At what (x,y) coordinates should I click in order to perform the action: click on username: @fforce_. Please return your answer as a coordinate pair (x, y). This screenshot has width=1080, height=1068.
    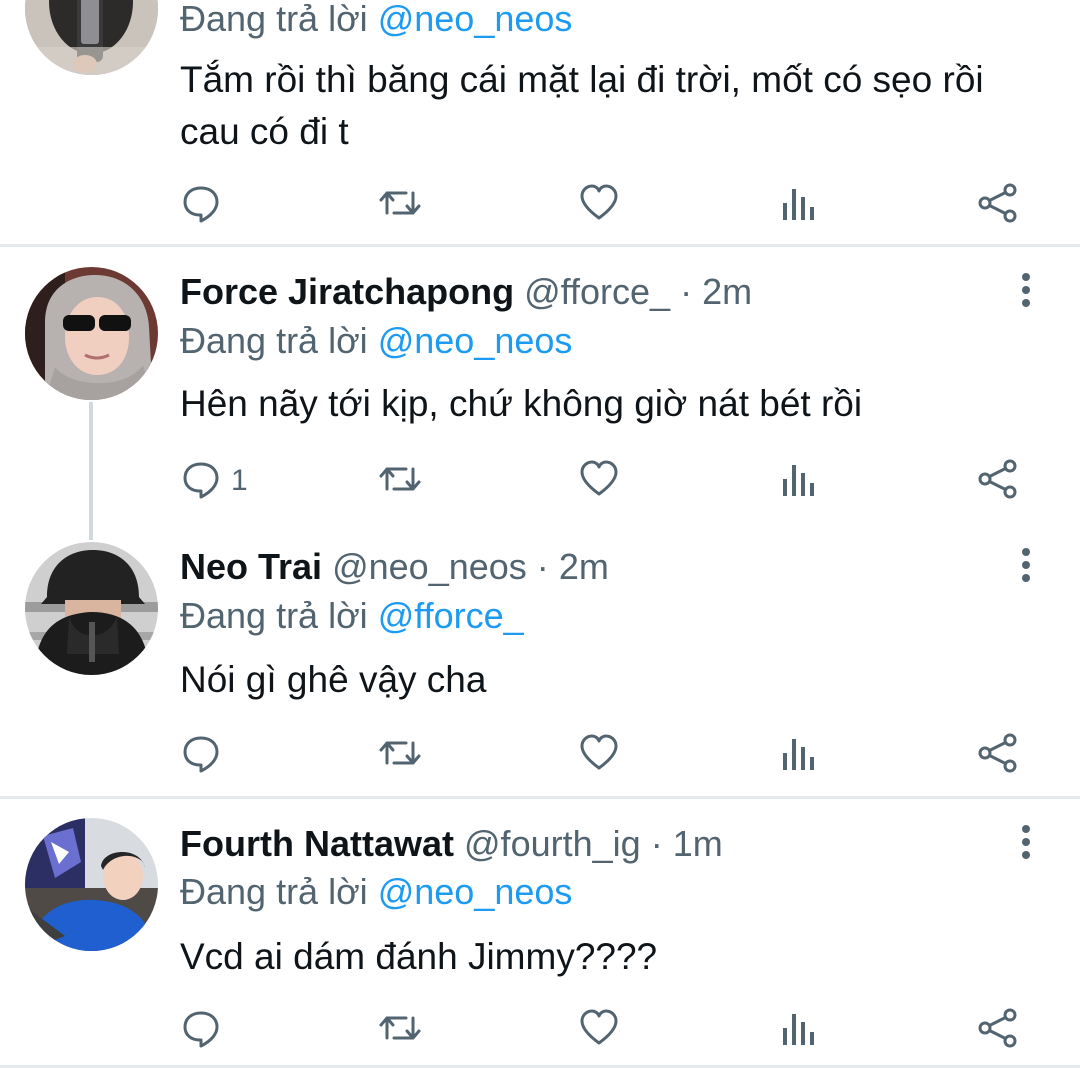
    Looking at the image, I should click on (597, 291).